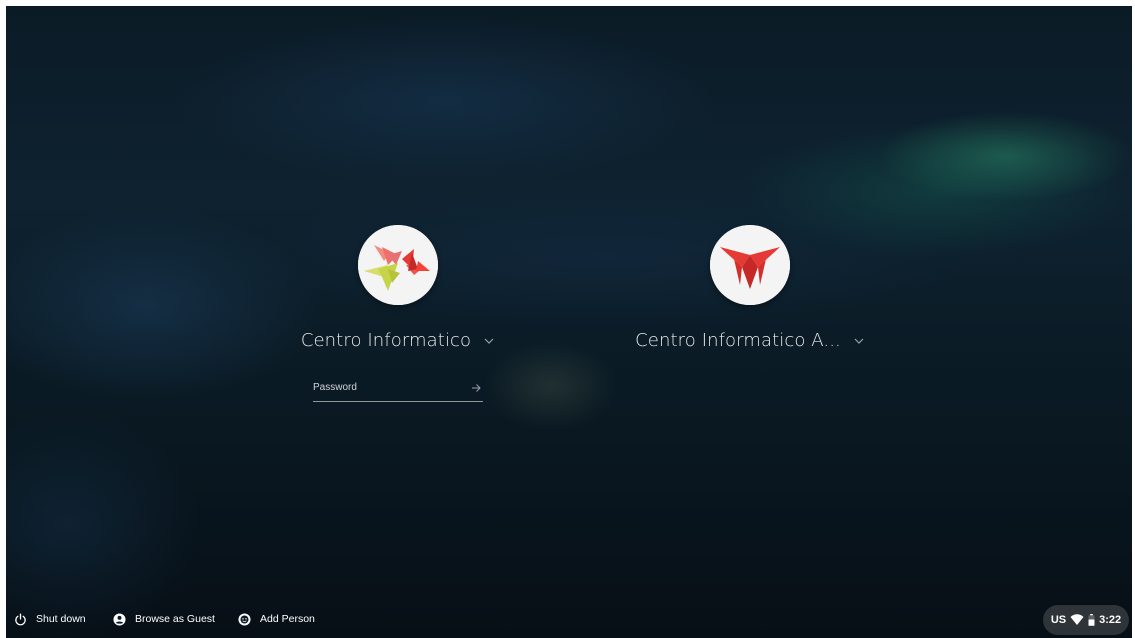  Describe the element at coordinates (119, 619) in the screenshot. I see `account-circle-icon` at that location.